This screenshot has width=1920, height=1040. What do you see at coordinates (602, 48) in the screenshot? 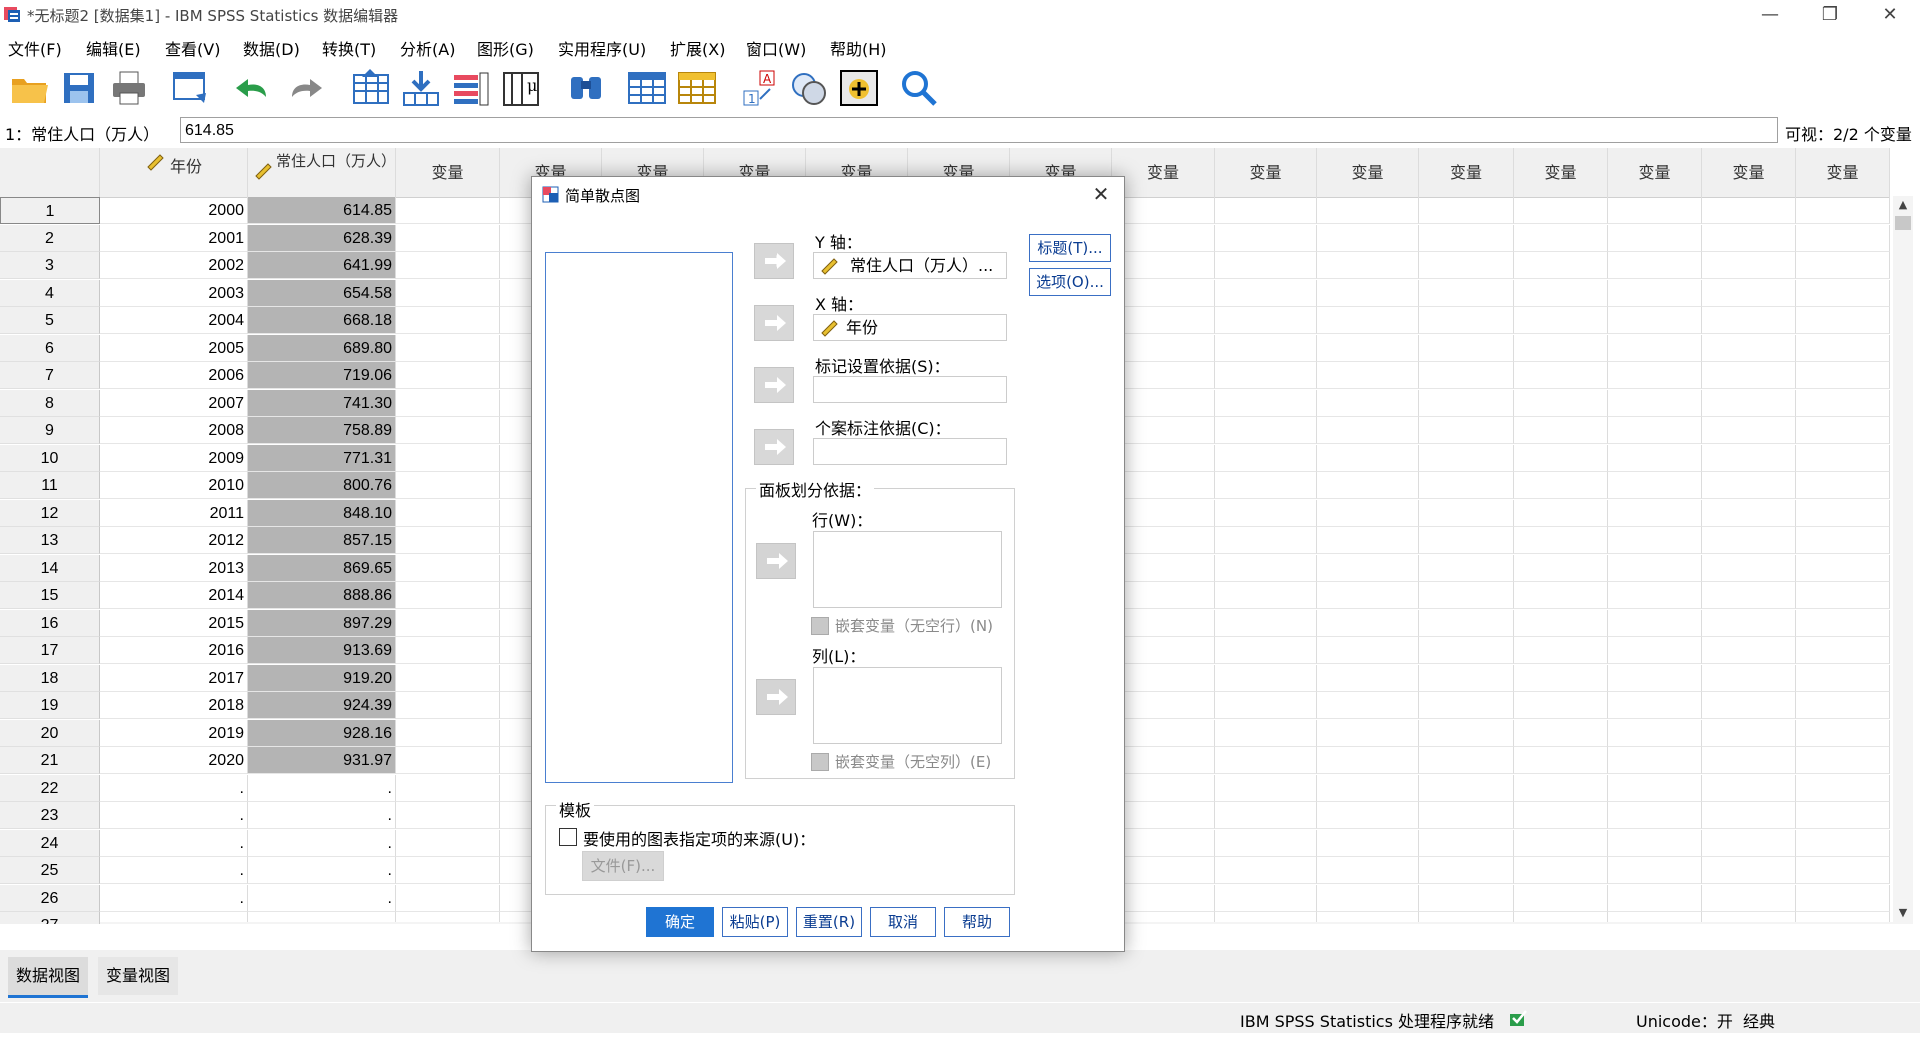
I see `menu-utilities: 实用程序(U)` at bounding box center [602, 48].